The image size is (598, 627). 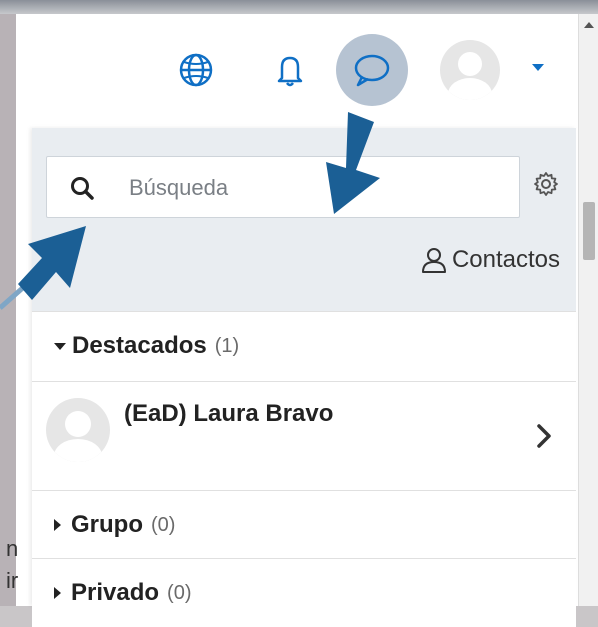 I want to click on message-drawer-button, so click(x=372, y=70).